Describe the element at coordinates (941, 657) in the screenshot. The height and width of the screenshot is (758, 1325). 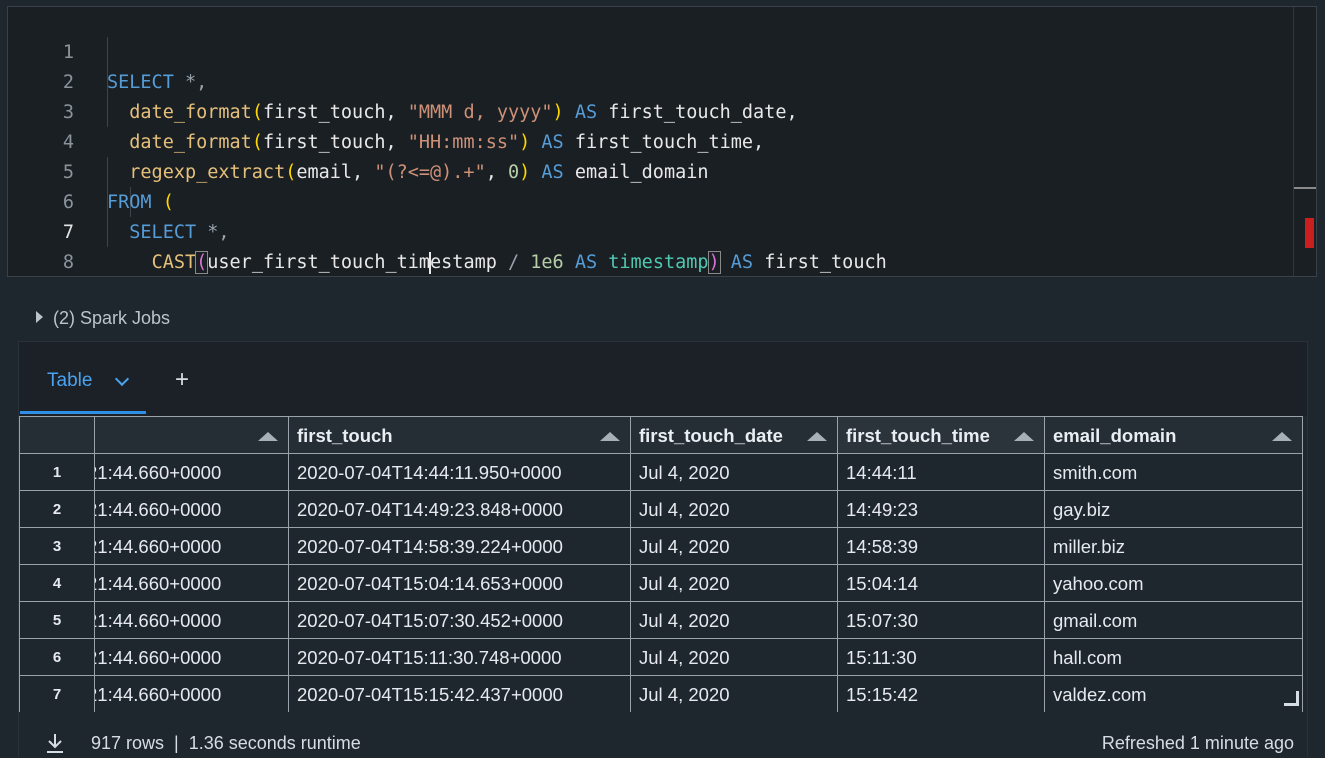
I see `table-cell: 15:11:30` at that location.